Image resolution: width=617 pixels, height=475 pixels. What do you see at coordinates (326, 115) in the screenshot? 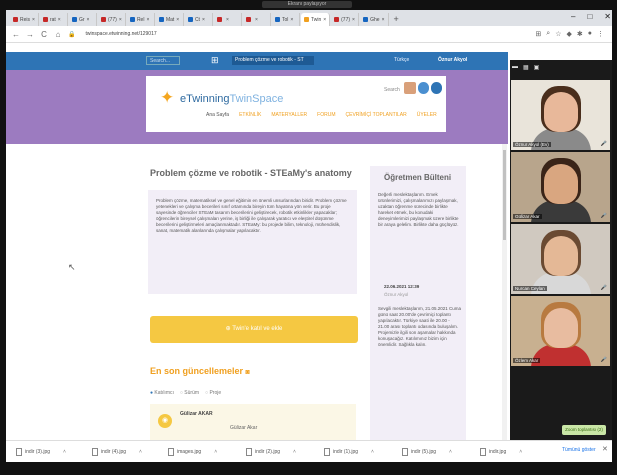
I see `menu-item: FORUM` at bounding box center [326, 115].